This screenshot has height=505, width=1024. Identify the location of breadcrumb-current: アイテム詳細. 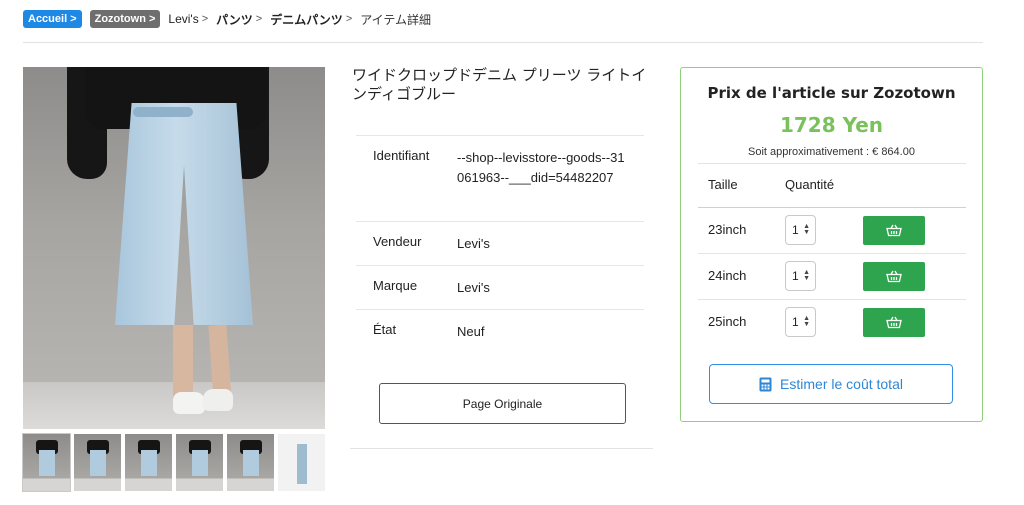
(395, 19).